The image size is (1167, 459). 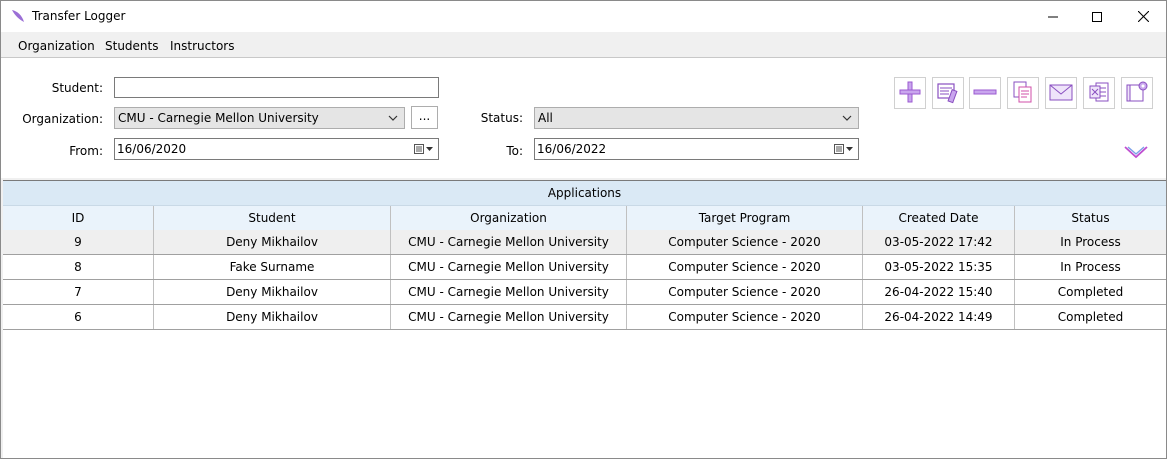 What do you see at coordinates (62, 119) in the screenshot?
I see `organization-label: Organization:` at bounding box center [62, 119].